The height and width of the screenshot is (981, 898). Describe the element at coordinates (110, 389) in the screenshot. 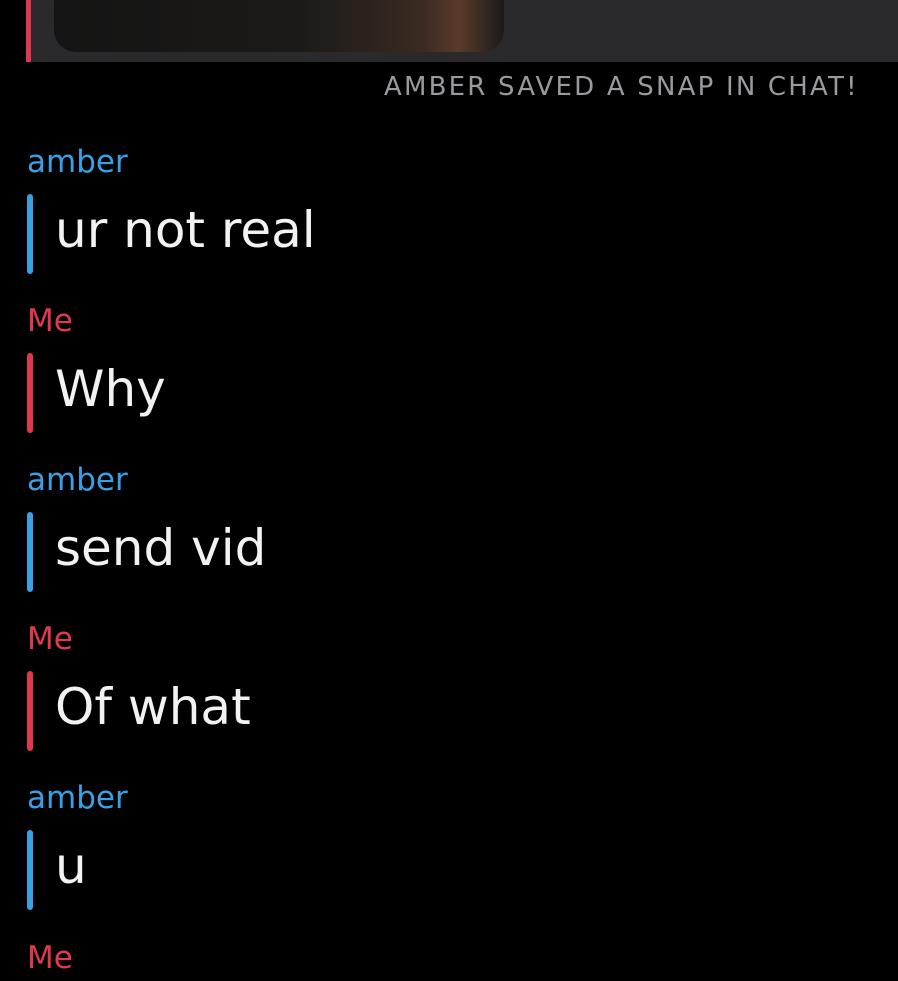

I see `message-text: Why` at that location.